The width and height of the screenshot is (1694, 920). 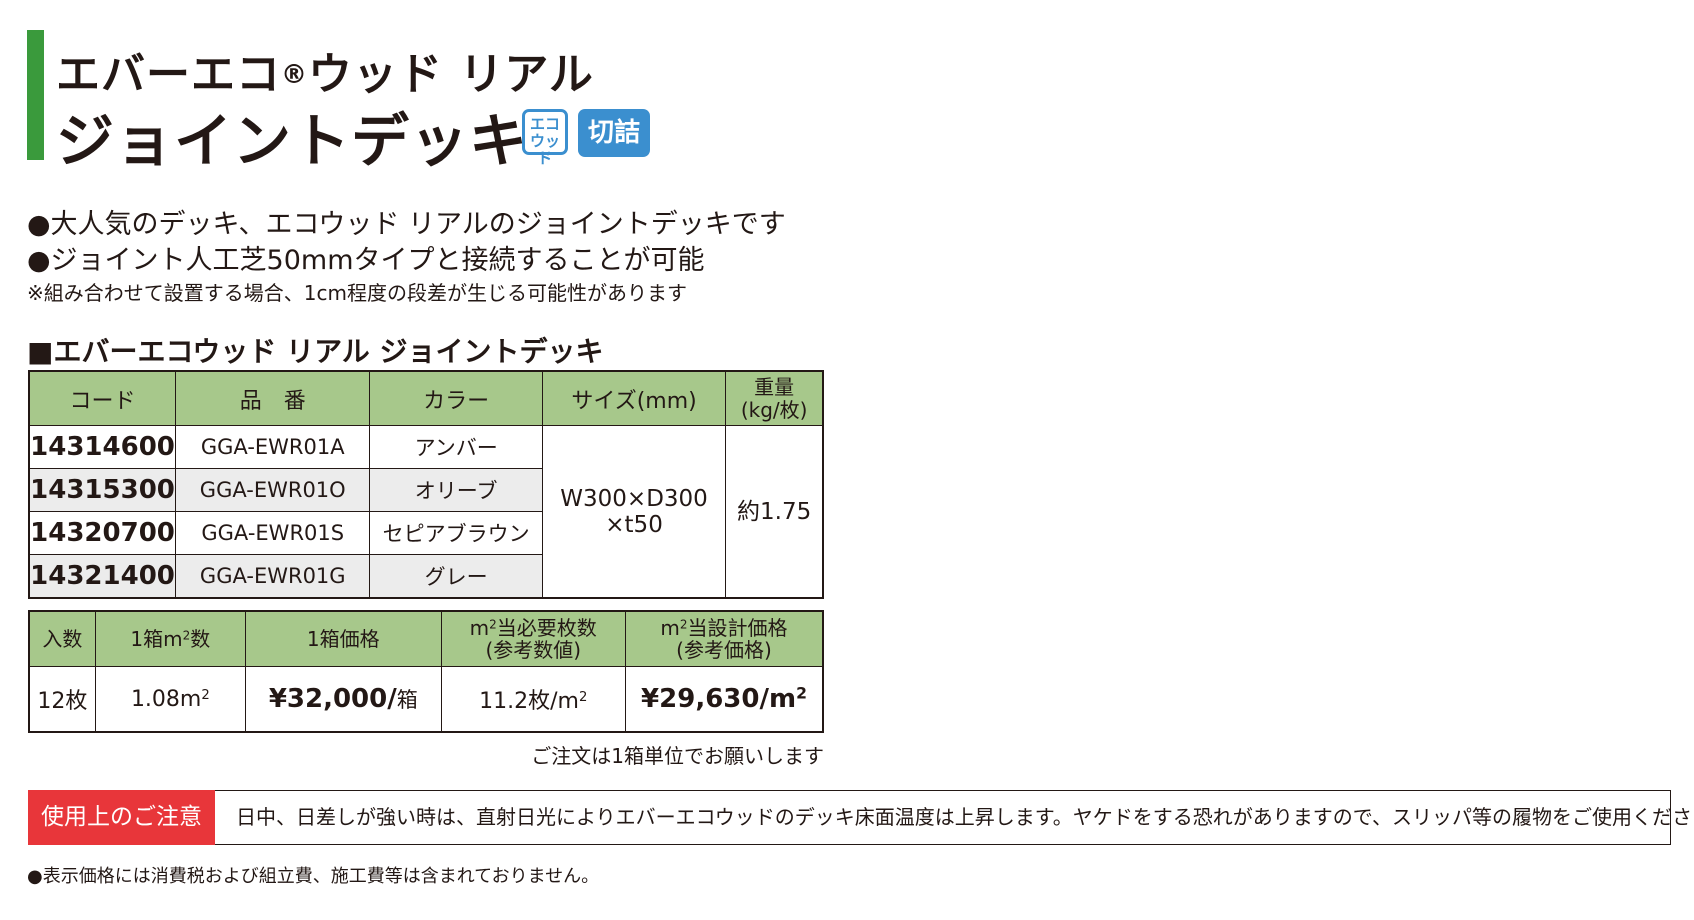 I want to click on header-box-price: 1箱価格, so click(x=343, y=638).